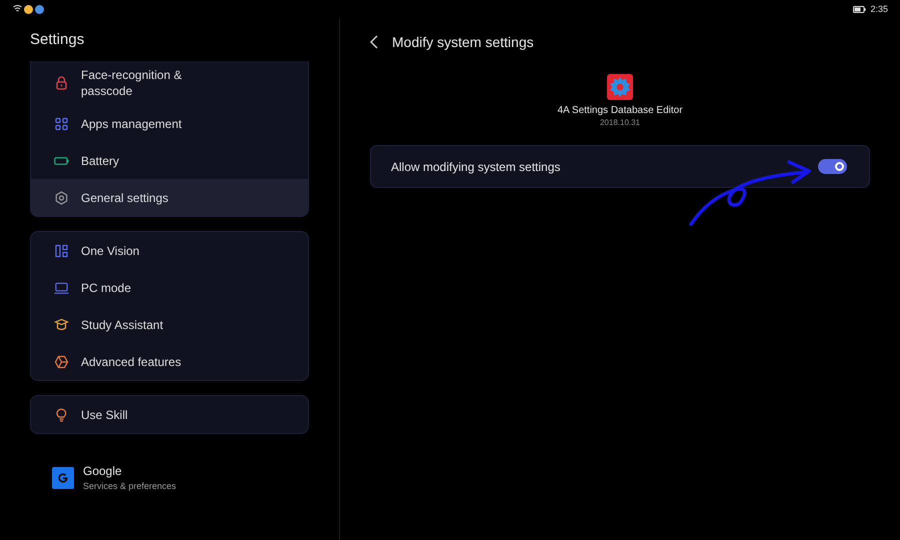  Describe the element at coordinates (620, 87) in the screenshot. I see `app-icon` at that location.